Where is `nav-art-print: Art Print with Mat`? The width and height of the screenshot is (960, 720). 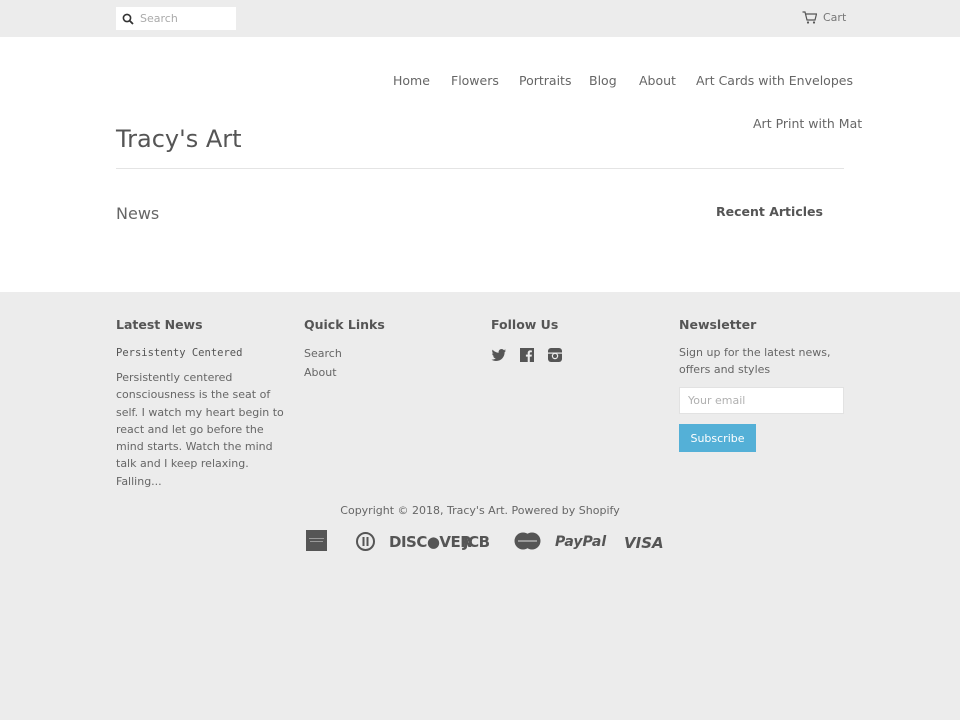 nav-art-print: Art Print with Mat is located at coordinates (807, 123).